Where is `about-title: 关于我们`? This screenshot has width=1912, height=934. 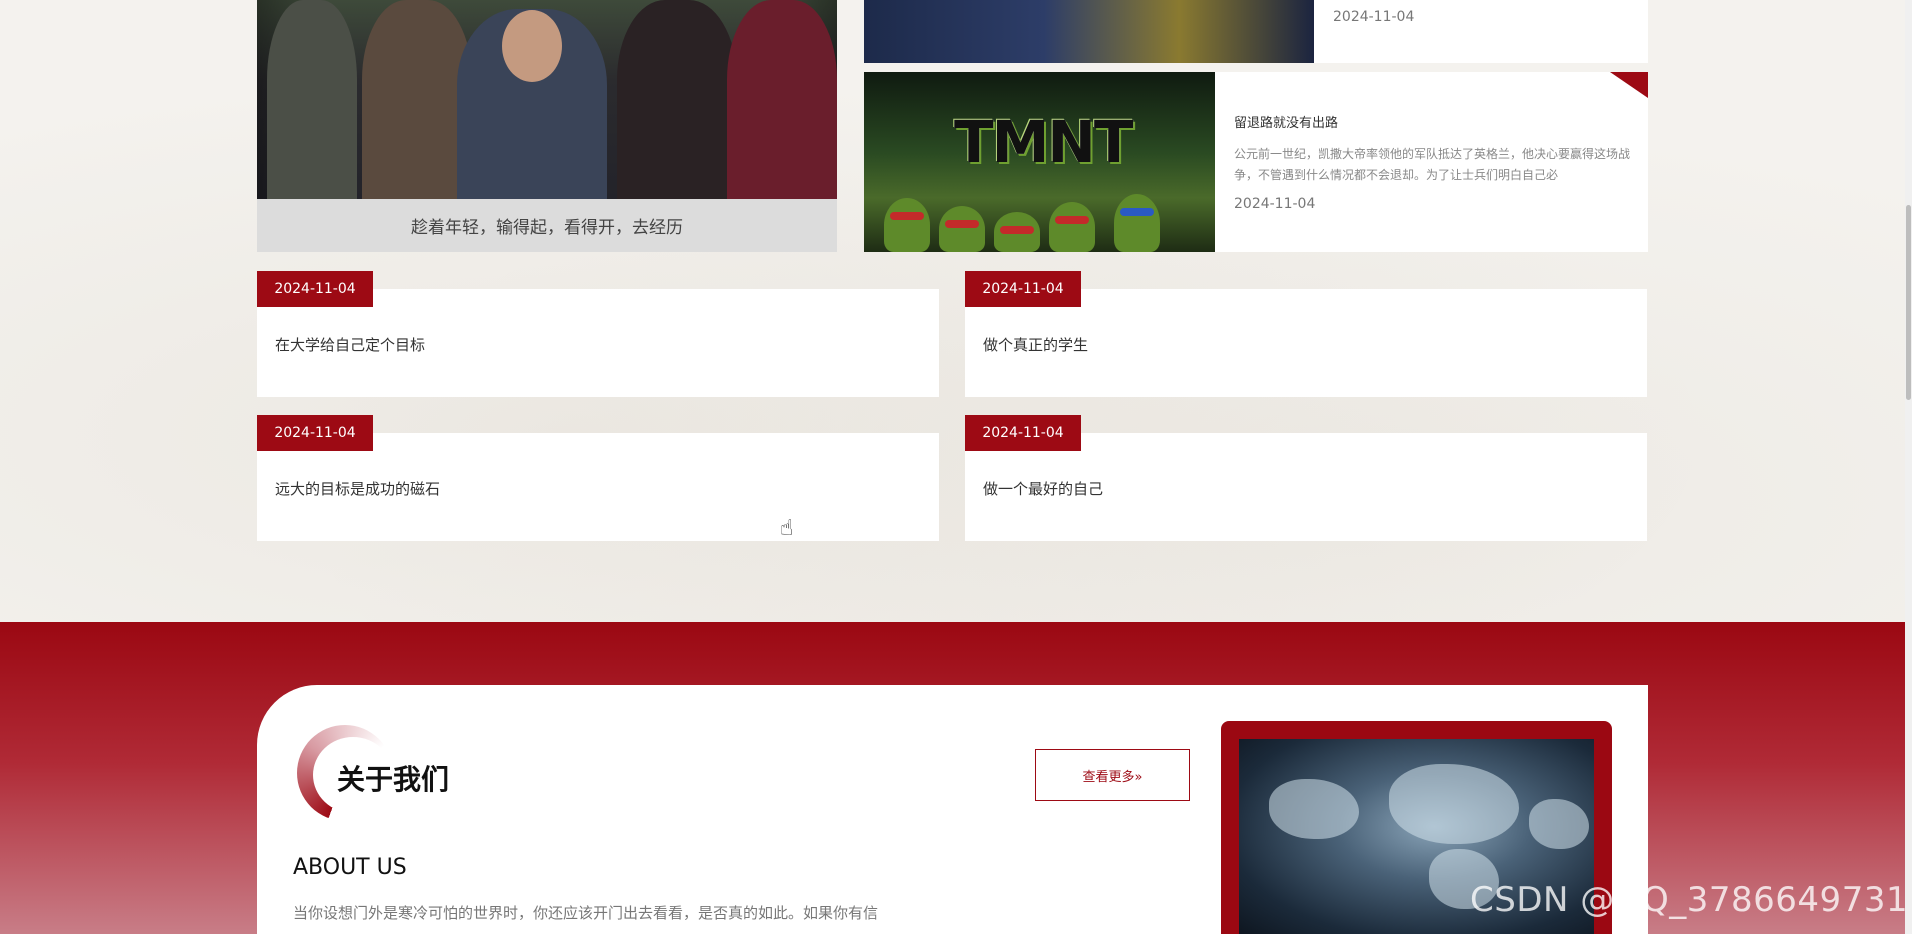 about-title: 关于我们 is located at coordinates (393, 779).